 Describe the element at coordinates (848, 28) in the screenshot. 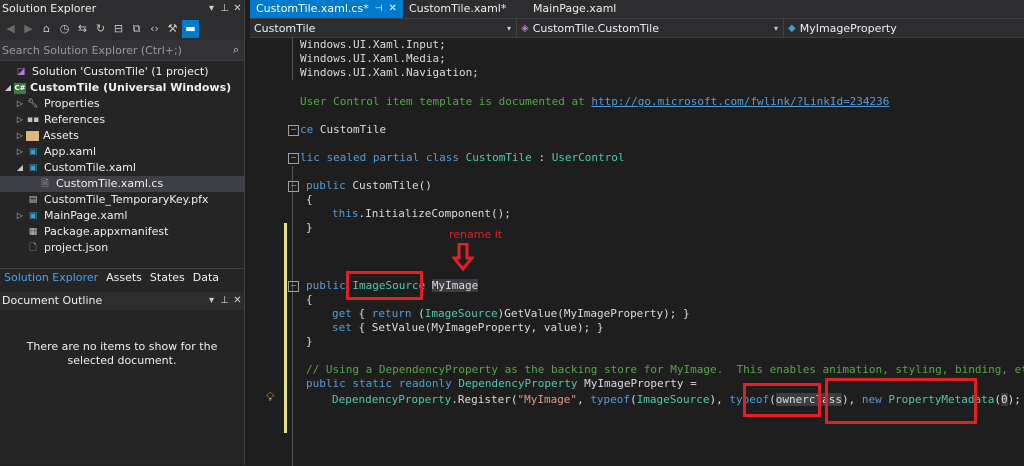

I see `member-dropdown-label: MyImageProperty` at that location.